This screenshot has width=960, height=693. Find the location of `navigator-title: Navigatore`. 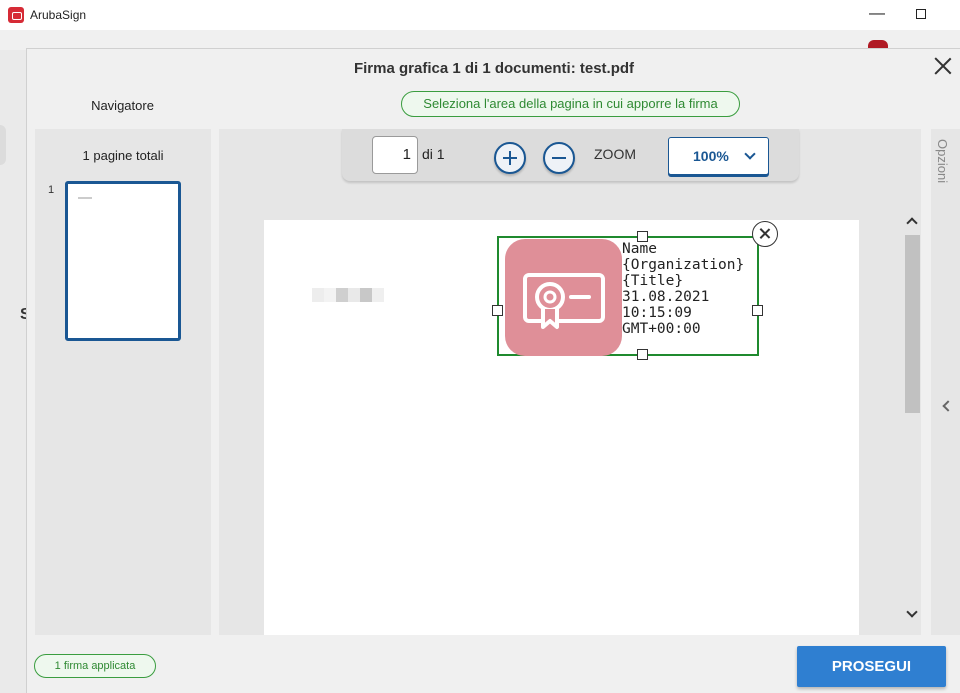

navigator-title: Navigatore is located at coordinates (122, 105).